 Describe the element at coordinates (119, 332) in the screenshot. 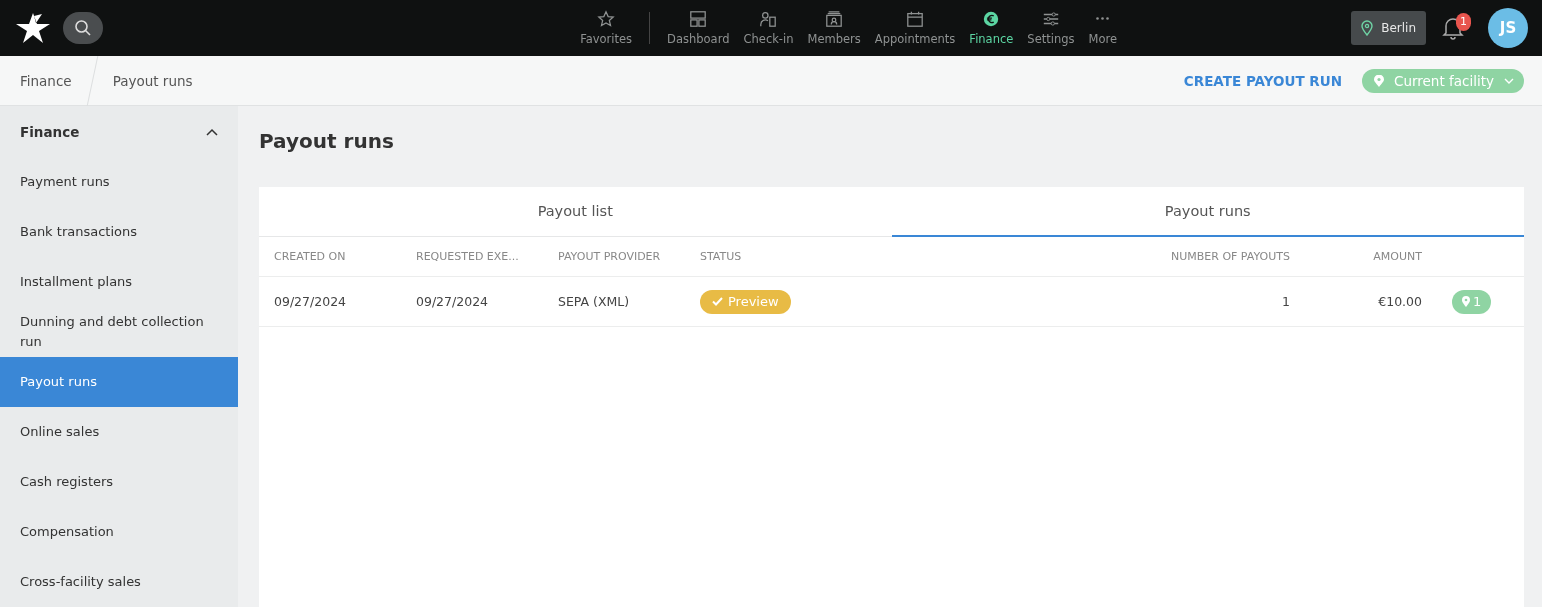

I see `sidebar-item: Dunning and debt collection run` at that location.